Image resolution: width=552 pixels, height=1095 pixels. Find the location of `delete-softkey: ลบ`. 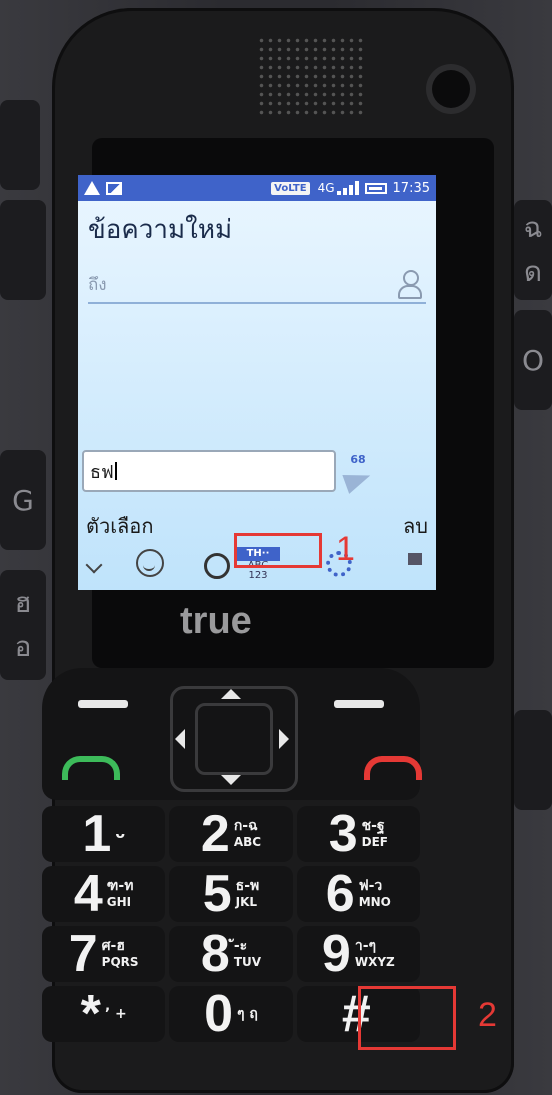

delete-softkey: ลบ is located at coordinates (415, 526).